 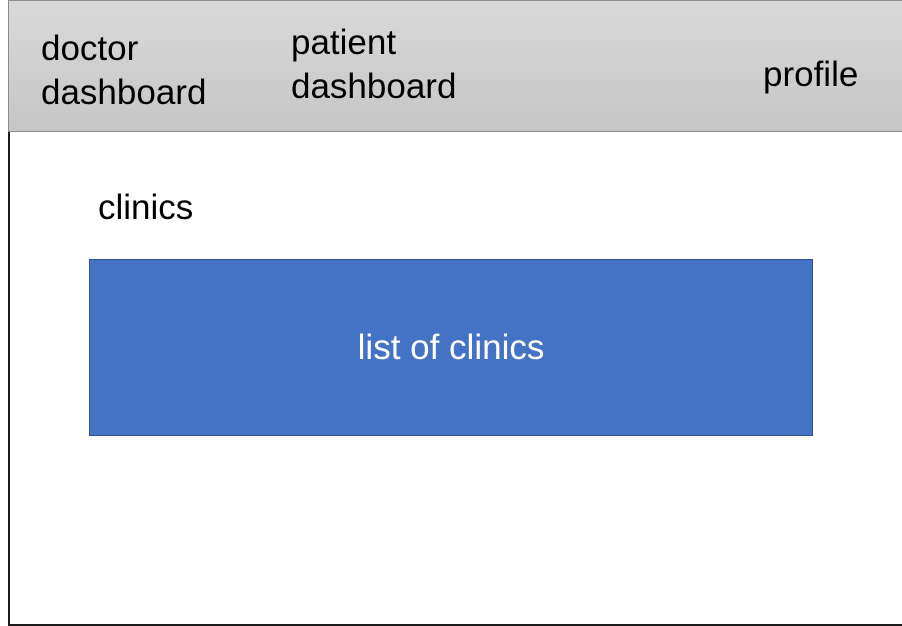 What do you see at coordinates (810, 75) in the screenshot?
I see `nav-profile: profile` at bounding box center [810, 75].